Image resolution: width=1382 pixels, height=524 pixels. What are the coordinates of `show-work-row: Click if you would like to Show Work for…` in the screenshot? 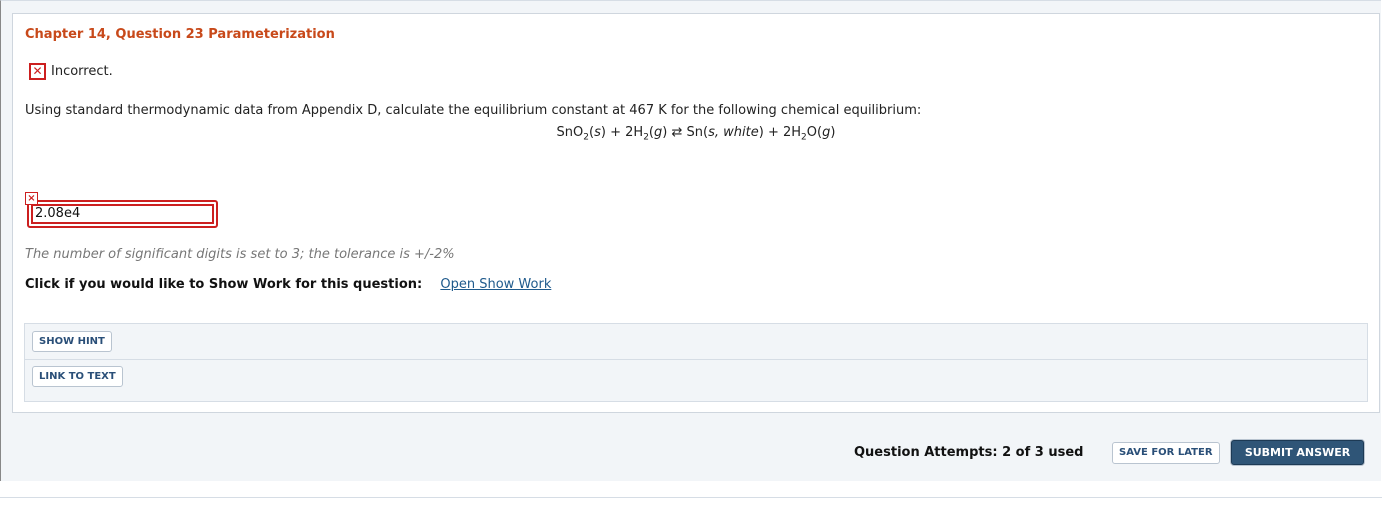 It's located at (288, 284).